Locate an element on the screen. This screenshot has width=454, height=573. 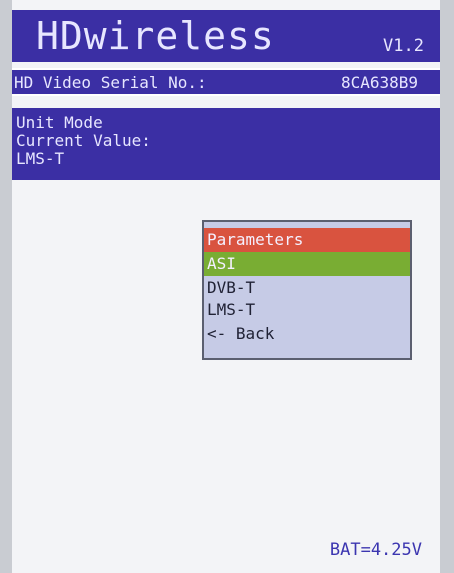
parameters-menu: Parameters ASI DVB-T LMS-T <- Back is located at coordinates (307, 290).